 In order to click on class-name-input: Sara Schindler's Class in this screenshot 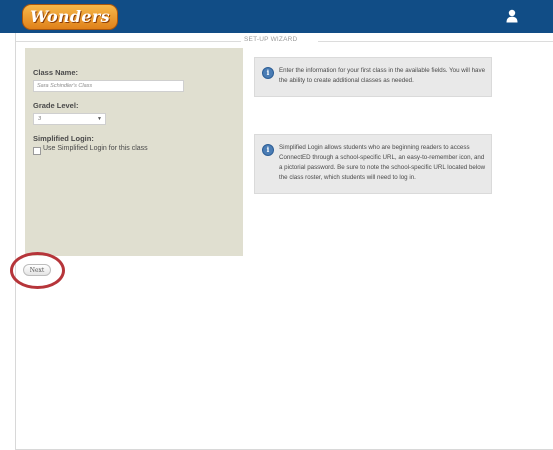, I will do `click(108, 86)`.